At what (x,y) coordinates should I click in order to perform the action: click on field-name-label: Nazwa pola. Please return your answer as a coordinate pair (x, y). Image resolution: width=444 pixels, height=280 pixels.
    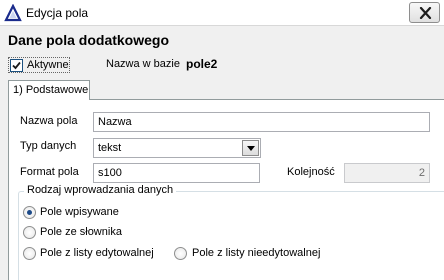
    Looking at the image, I should click on (49, 121).